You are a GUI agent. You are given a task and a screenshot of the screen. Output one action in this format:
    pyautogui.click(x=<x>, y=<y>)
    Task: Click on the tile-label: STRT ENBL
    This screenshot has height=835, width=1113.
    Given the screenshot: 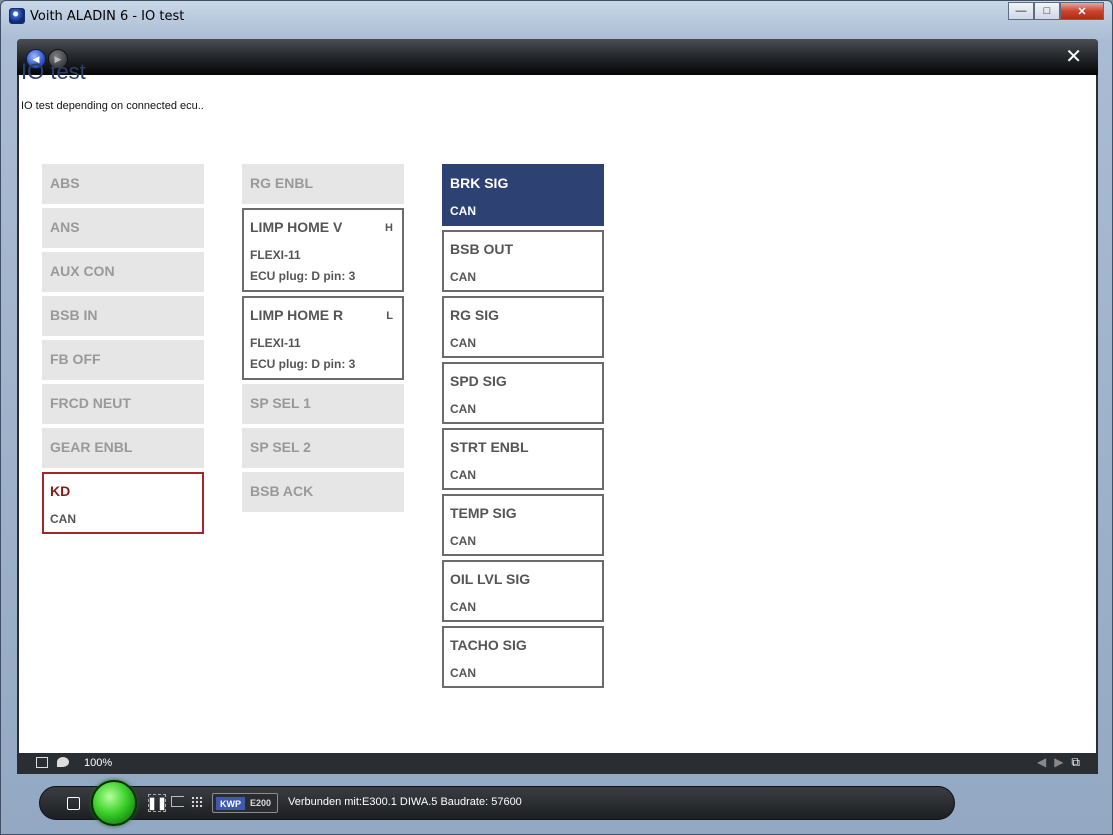 What is the action you would take?
    pyautogui.click(x=489, y=447)
    